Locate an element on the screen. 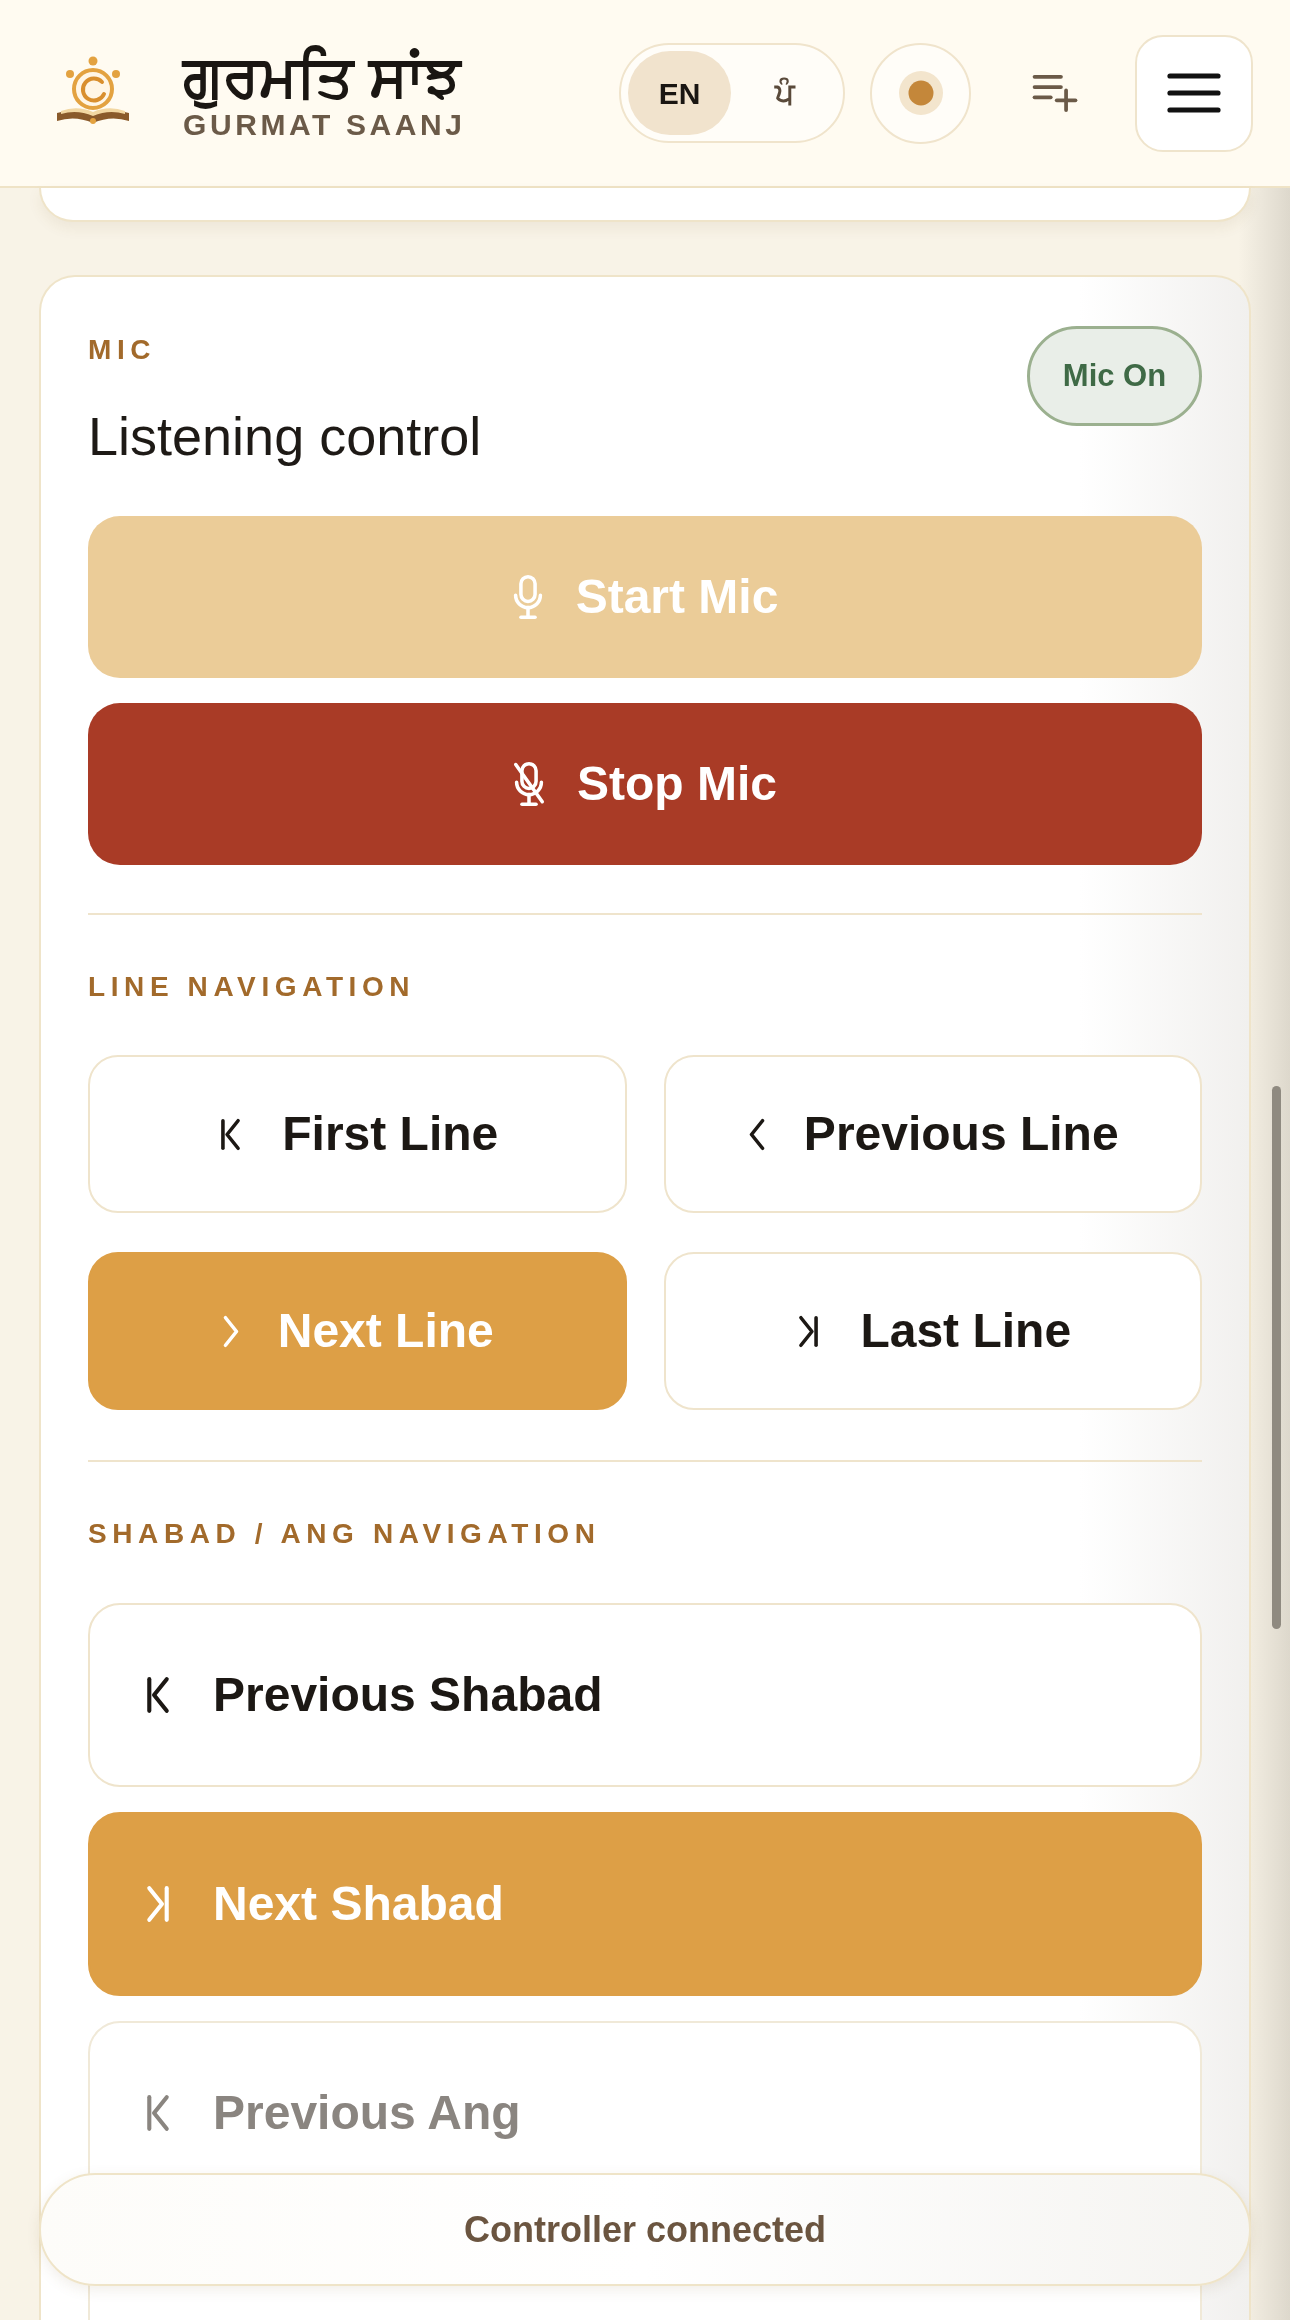  status-toast: Controller connected is located at coordinates (645, 2229).